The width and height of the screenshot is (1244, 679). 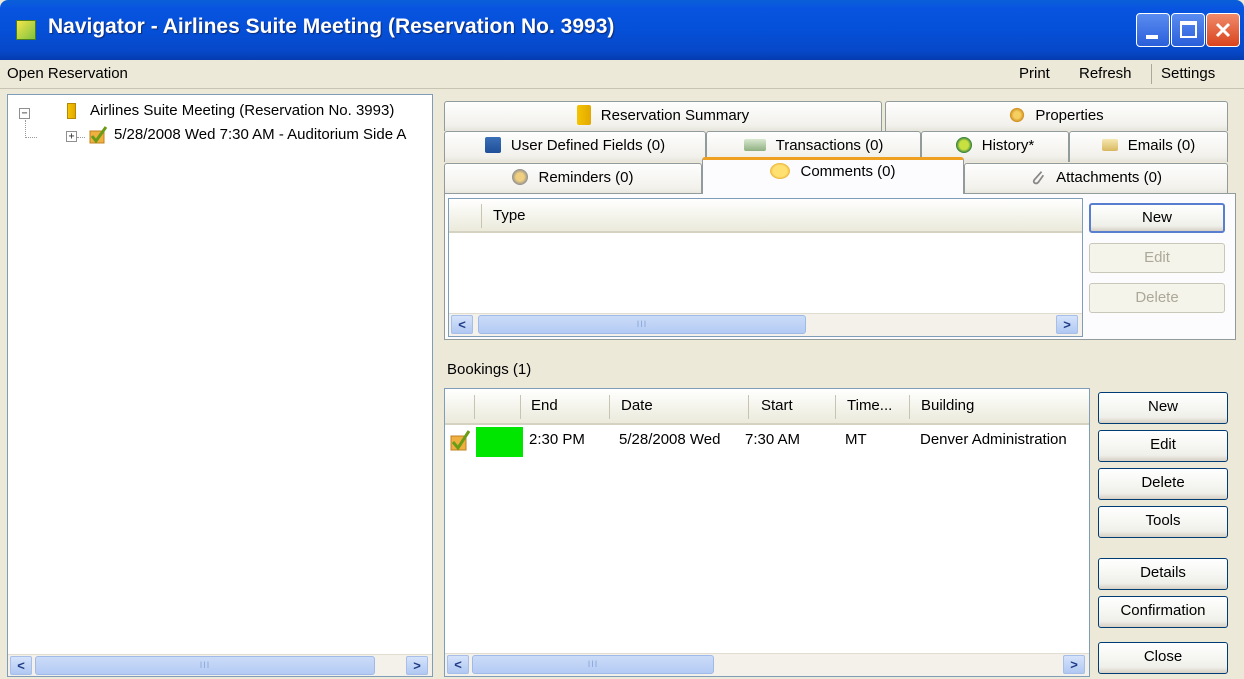 What do you see at coordinates (1157, 218) in the screenshot?
I see `comment-new-button: New` at bounding box center [1157, 218].